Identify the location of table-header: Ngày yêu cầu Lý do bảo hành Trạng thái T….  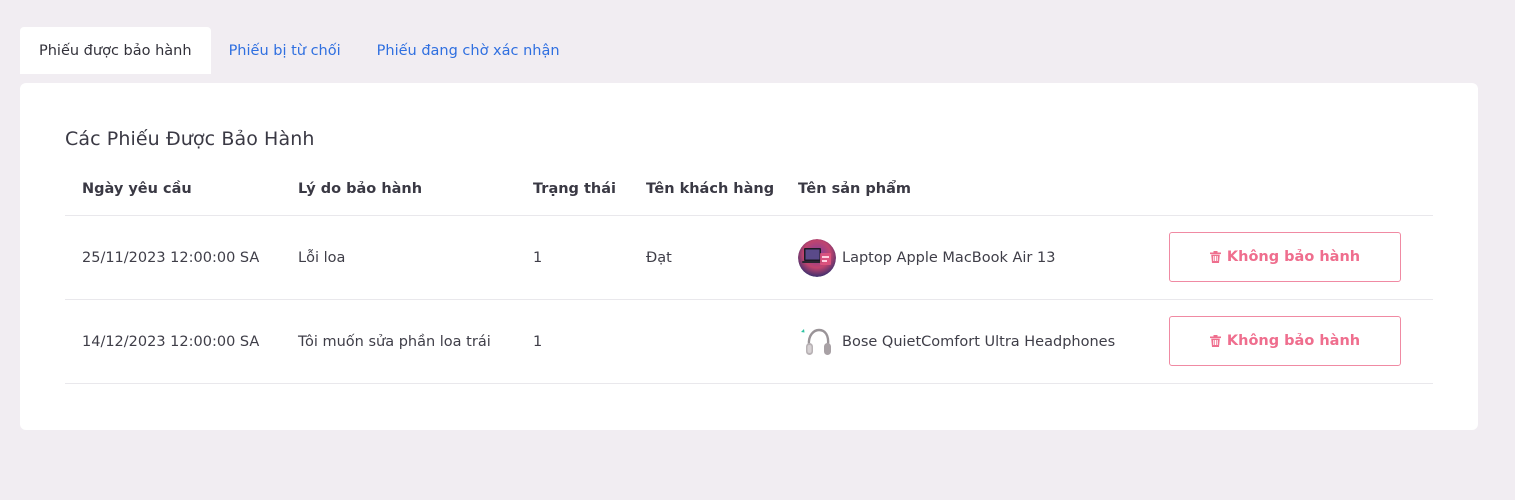
(749, 192).